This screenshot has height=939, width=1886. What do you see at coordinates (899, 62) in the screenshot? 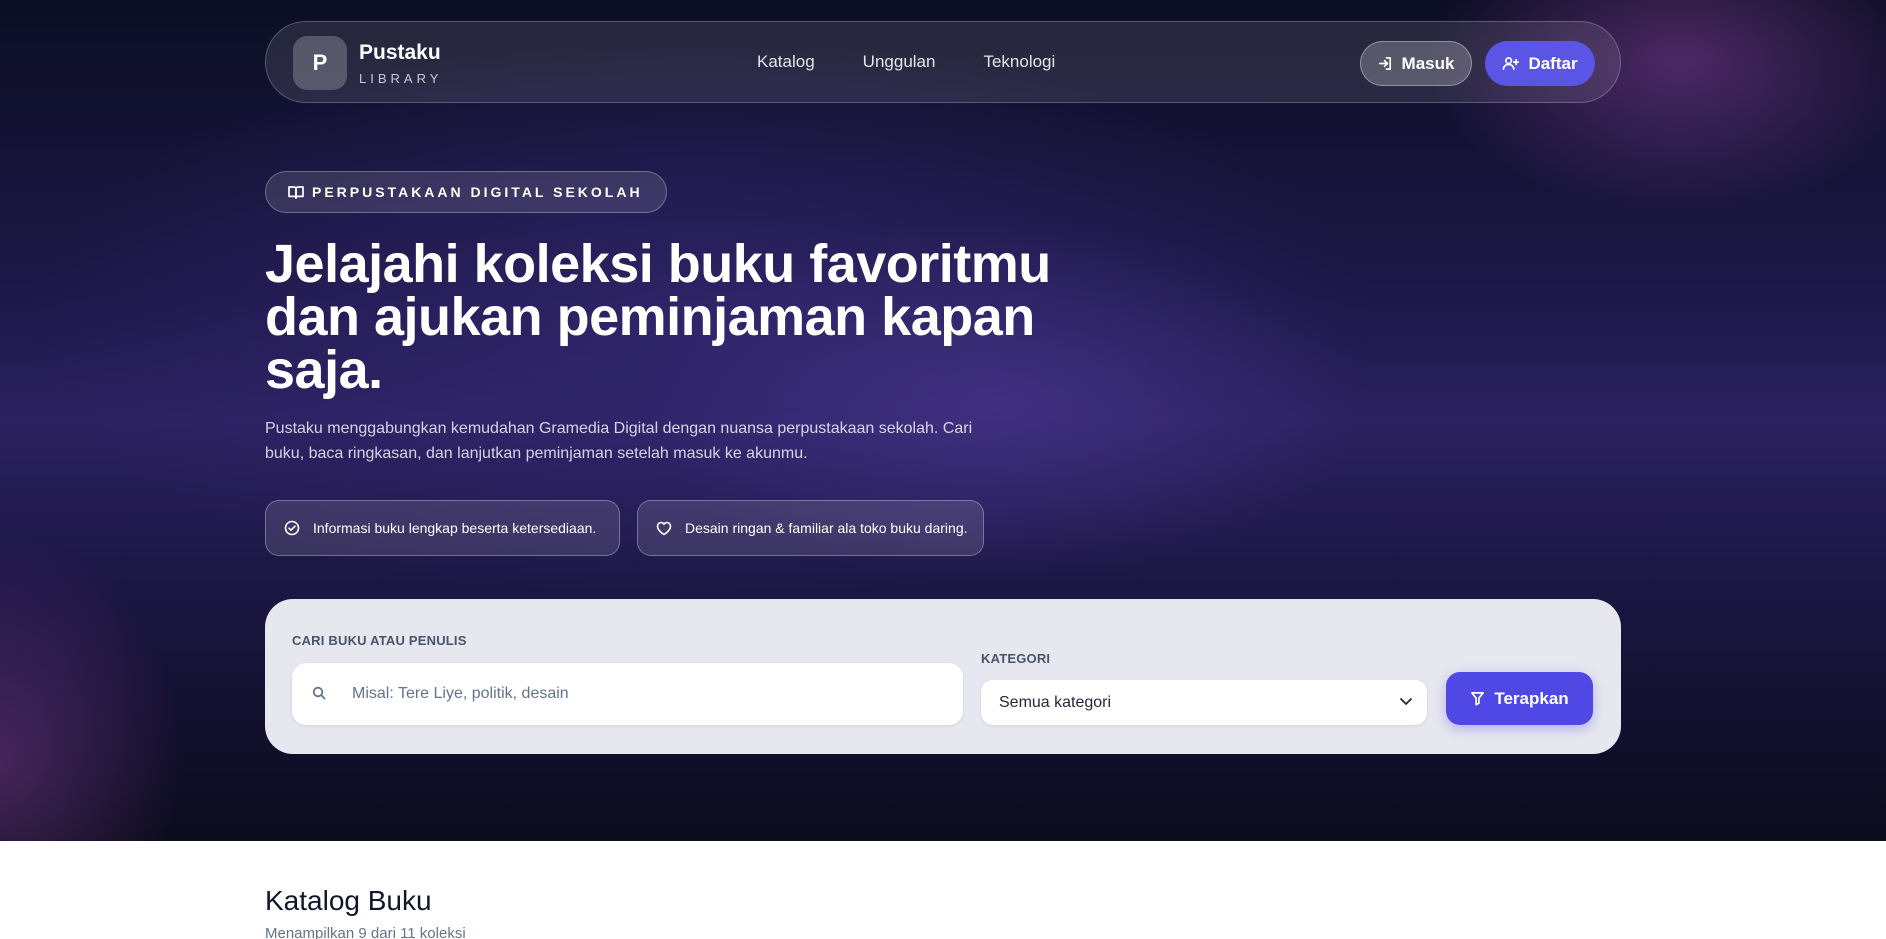
I see `nav-link-unggulan: Unggulan` at bounding box center [899, 62].